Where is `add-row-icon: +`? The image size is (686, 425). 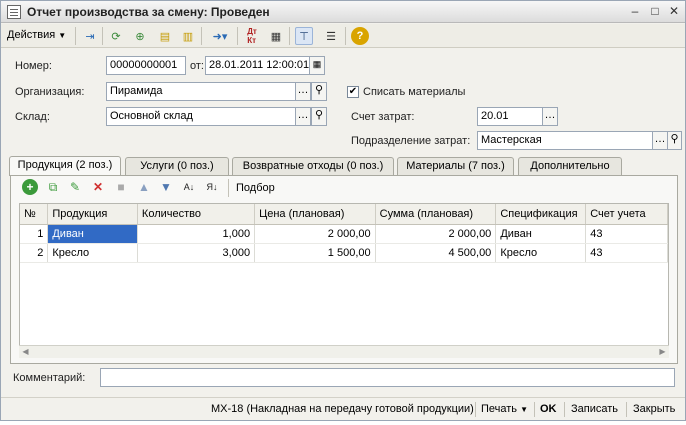 add-row-icon: + is located at coordinates (30, 187).